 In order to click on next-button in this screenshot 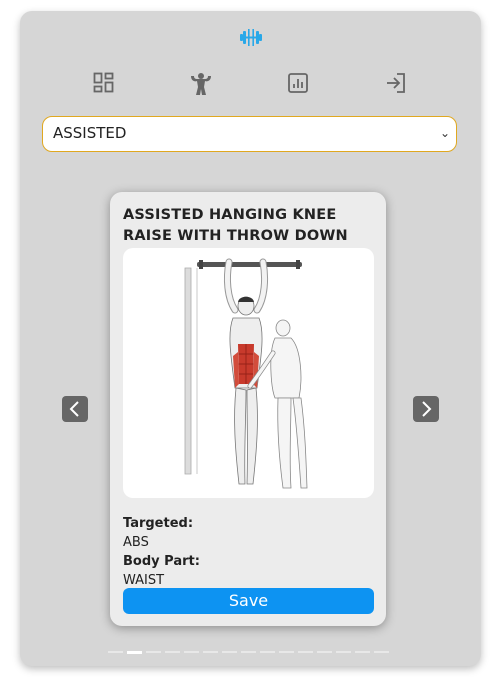, I will do `click(426, 409)`.